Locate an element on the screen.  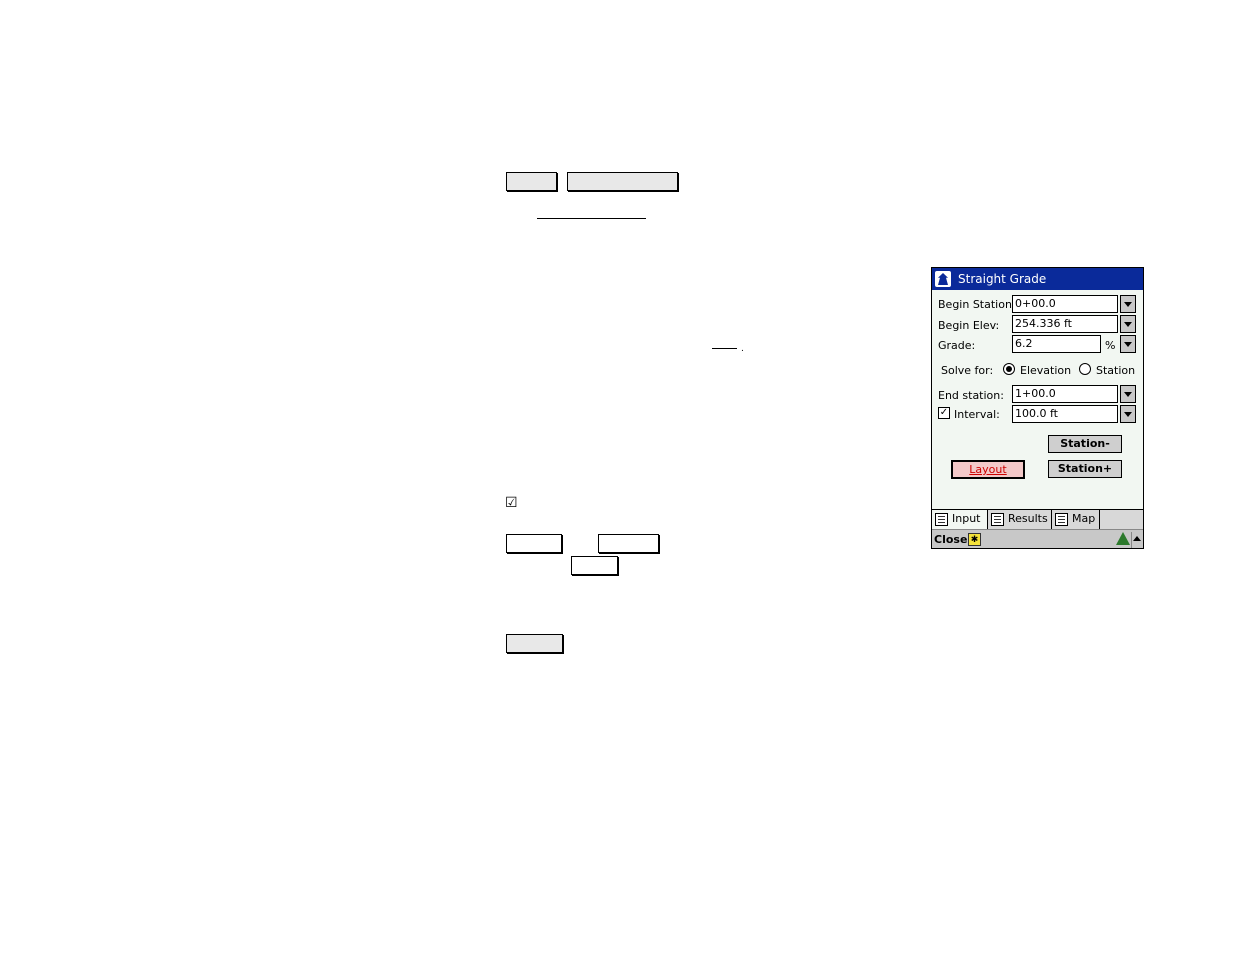
input-panel-arrow-icon is located at coordinates (1137, 538).